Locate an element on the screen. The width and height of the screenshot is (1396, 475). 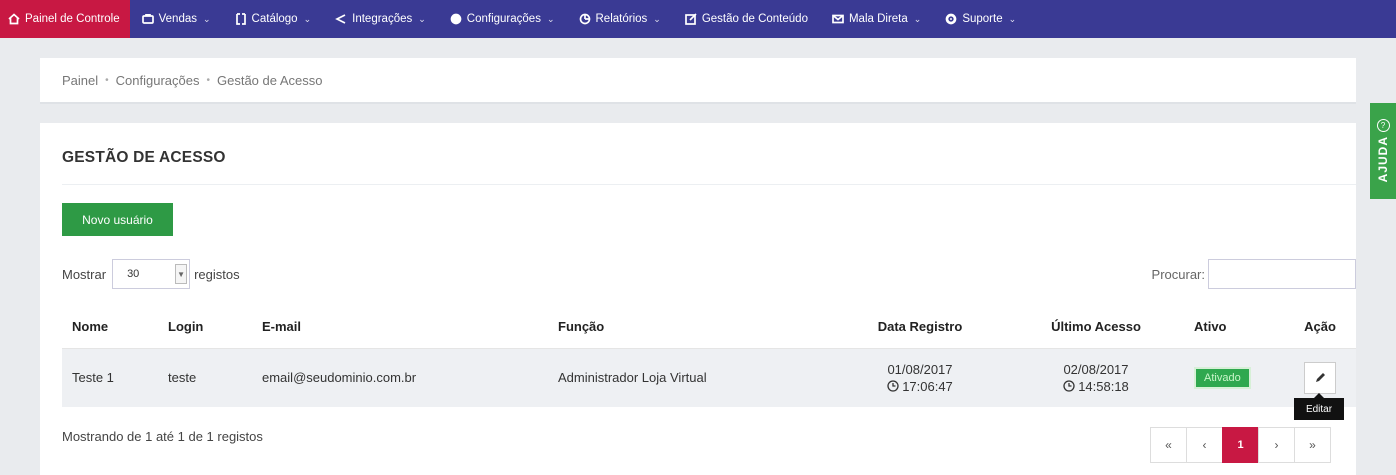
cell-name: Teste 1 is located at coordinates (110, 377).